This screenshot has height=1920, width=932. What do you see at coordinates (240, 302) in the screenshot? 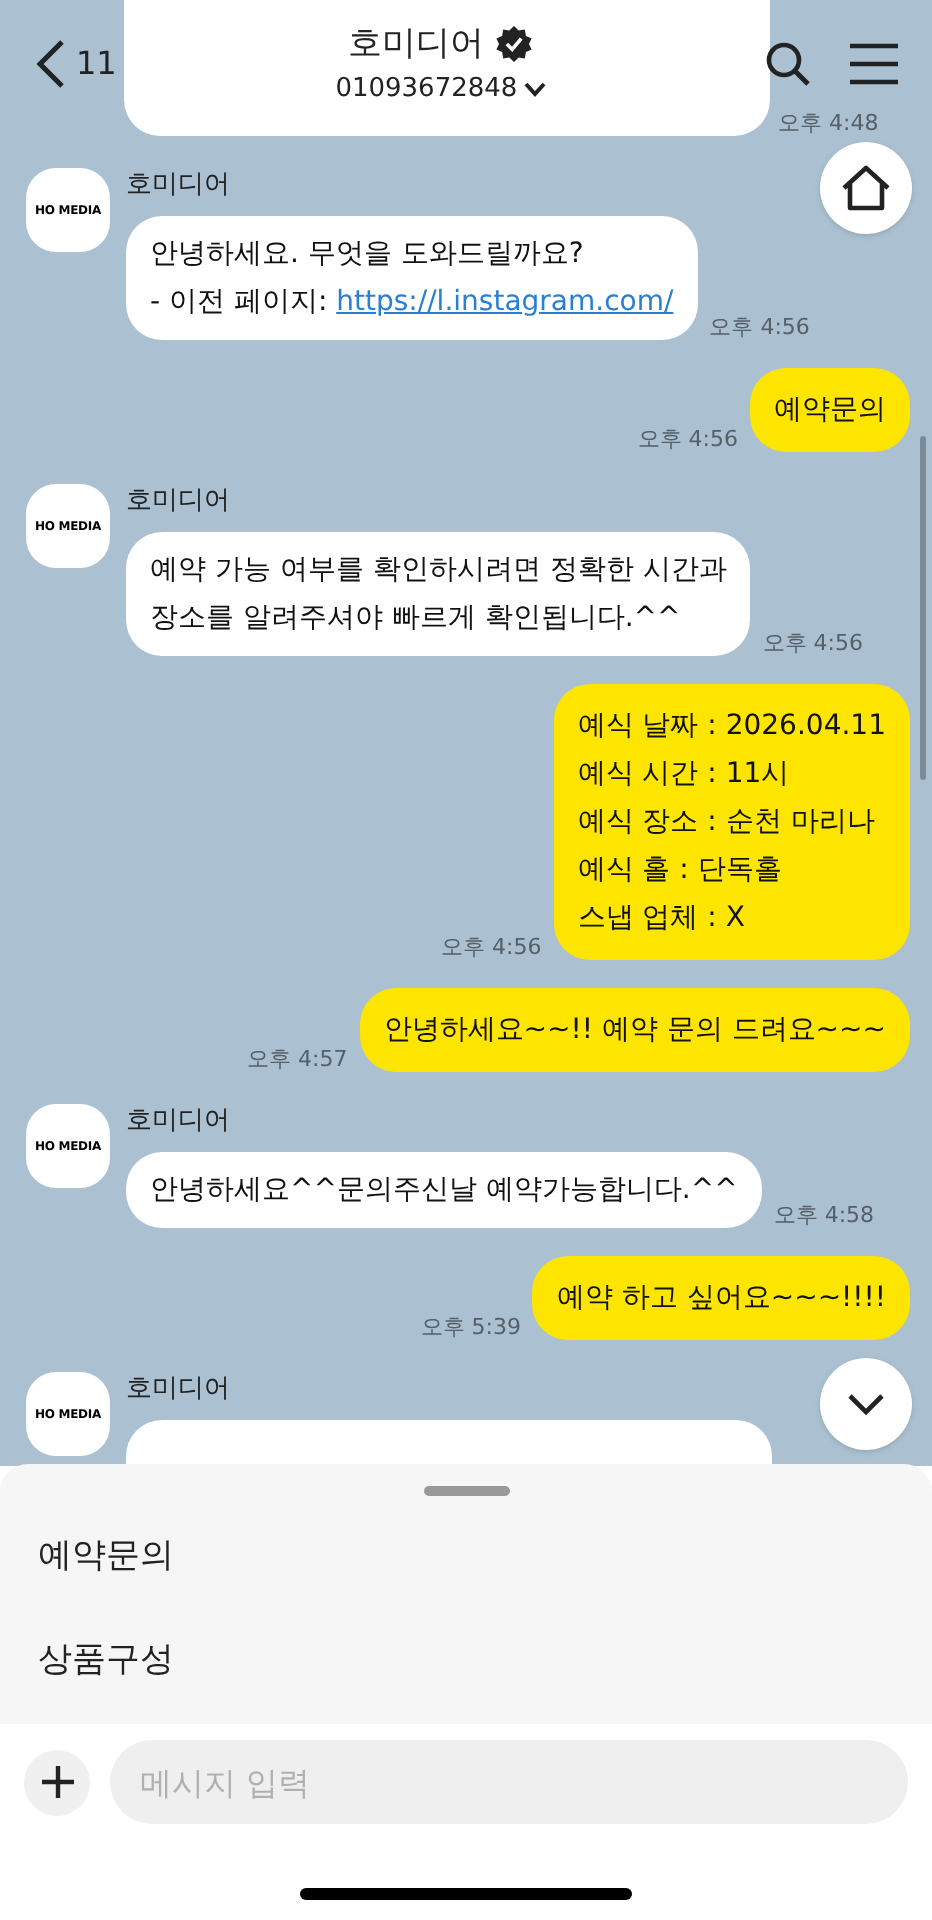
I see `message-text: - 이전 페이지:` at bounding box center [240, 302].